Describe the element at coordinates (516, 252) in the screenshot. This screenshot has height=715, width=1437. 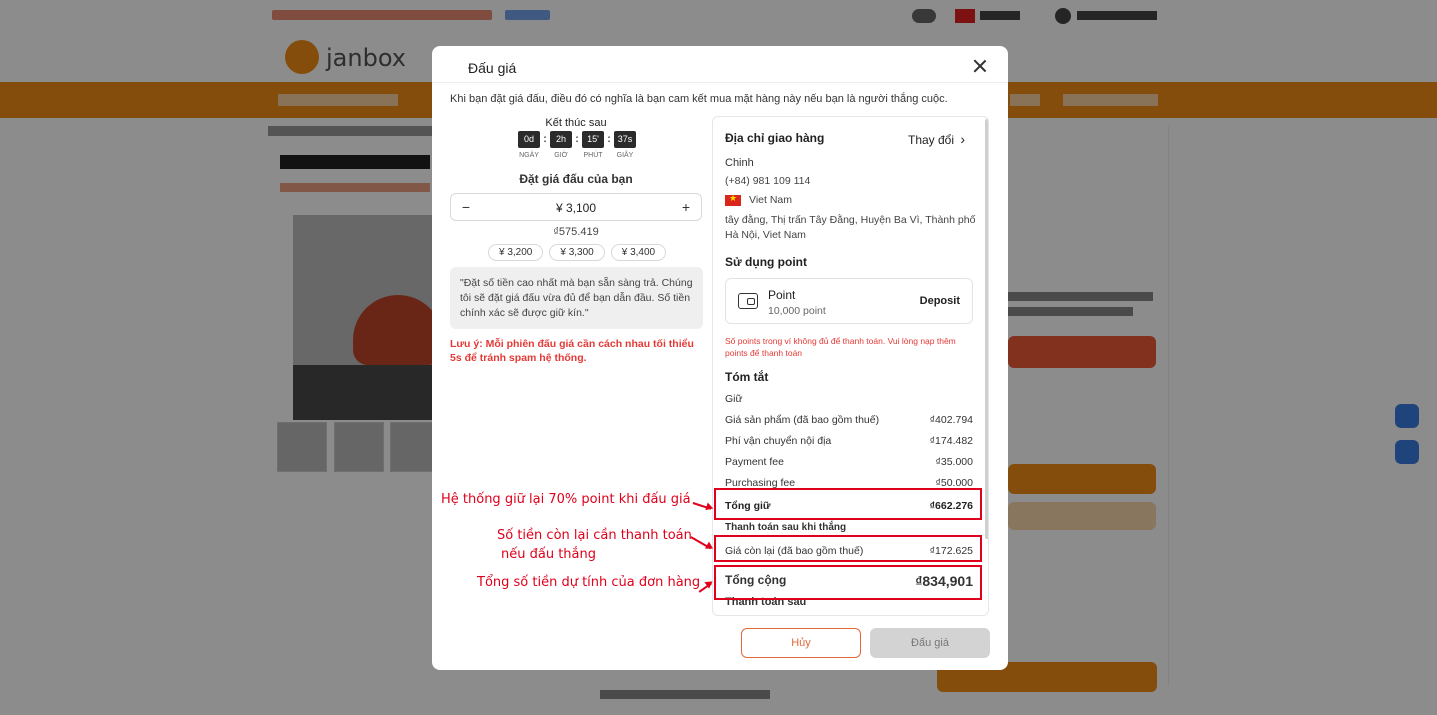
I see `quick-bid-chip: ¥ 3,200` at that location.